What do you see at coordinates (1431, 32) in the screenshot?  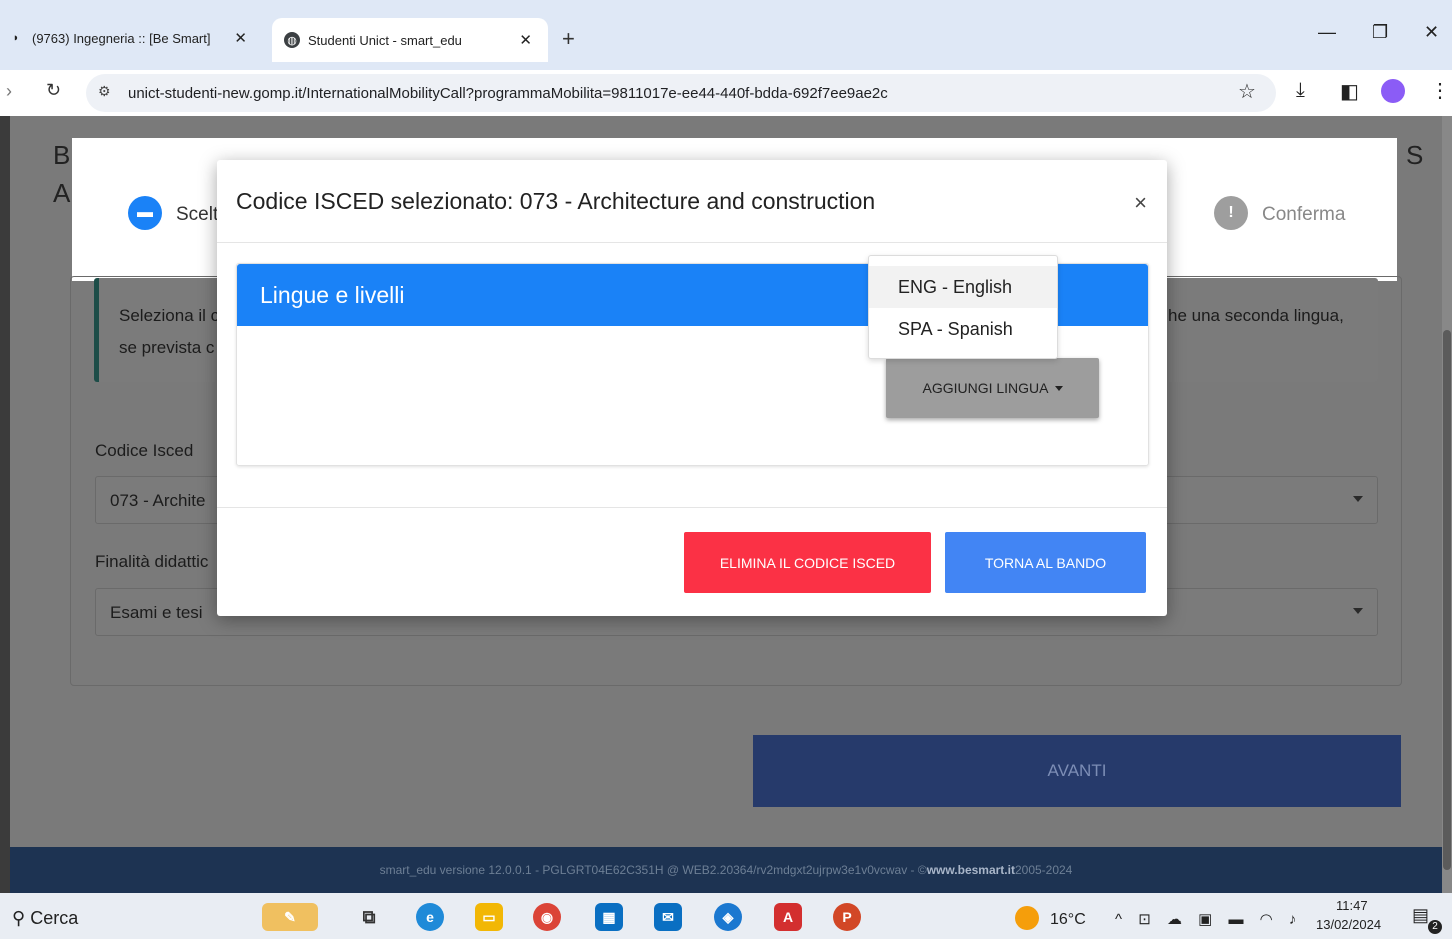 I see `window-close-icon: ✕` at bounding box center [1431, 32].